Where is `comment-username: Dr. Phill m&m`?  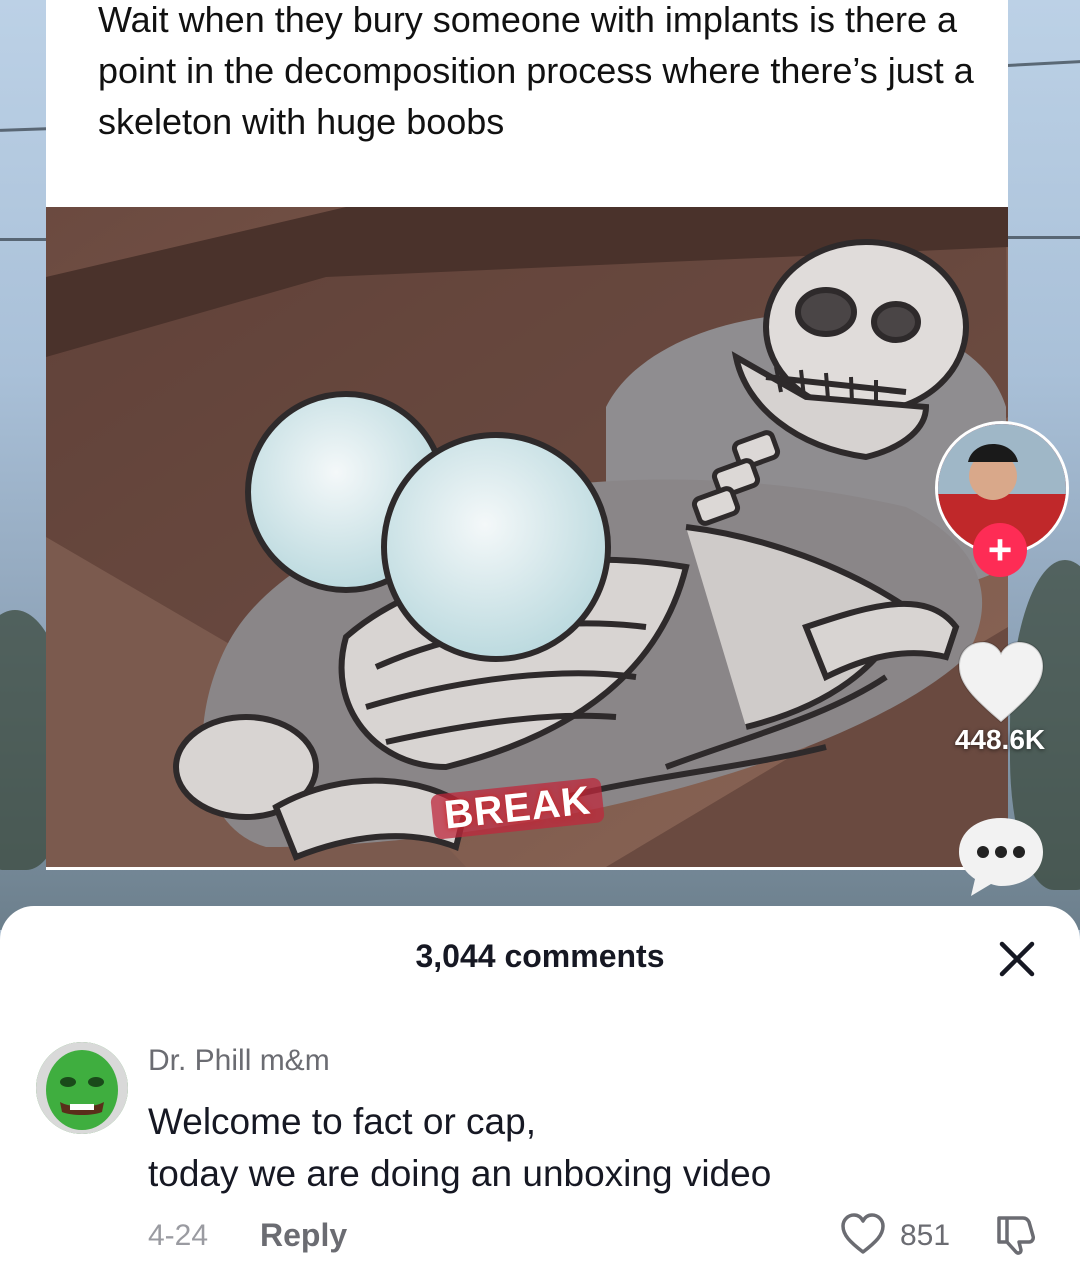
comment-username: Dr. Phill m&m is located at coordinates (239, 1061).